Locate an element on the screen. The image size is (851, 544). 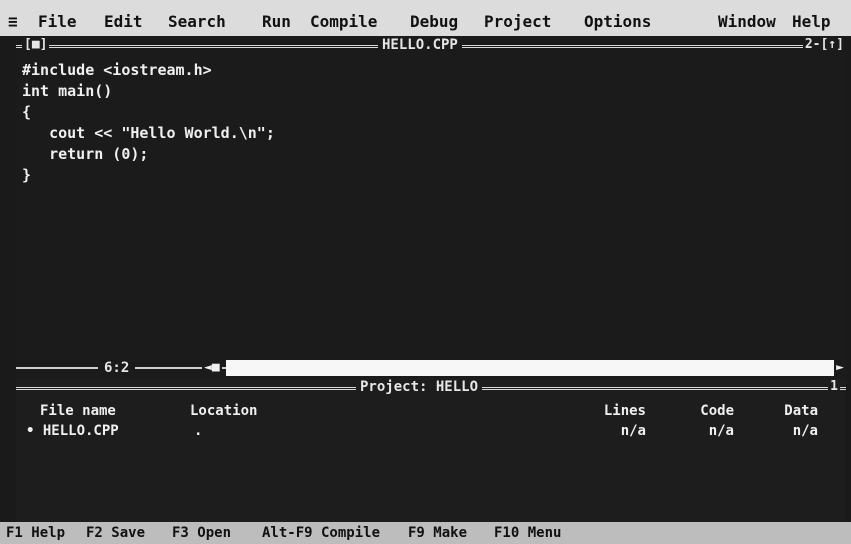
editor-window-number: 2-[↑] is located at coordinates (824, 45).